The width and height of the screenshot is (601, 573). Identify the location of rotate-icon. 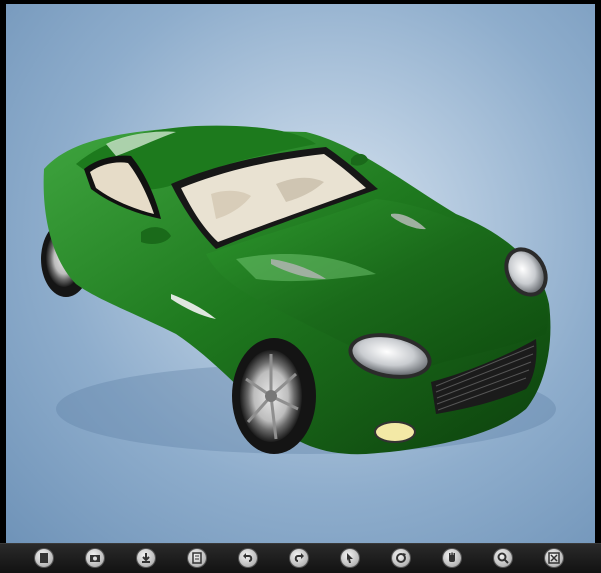
(401, 558).